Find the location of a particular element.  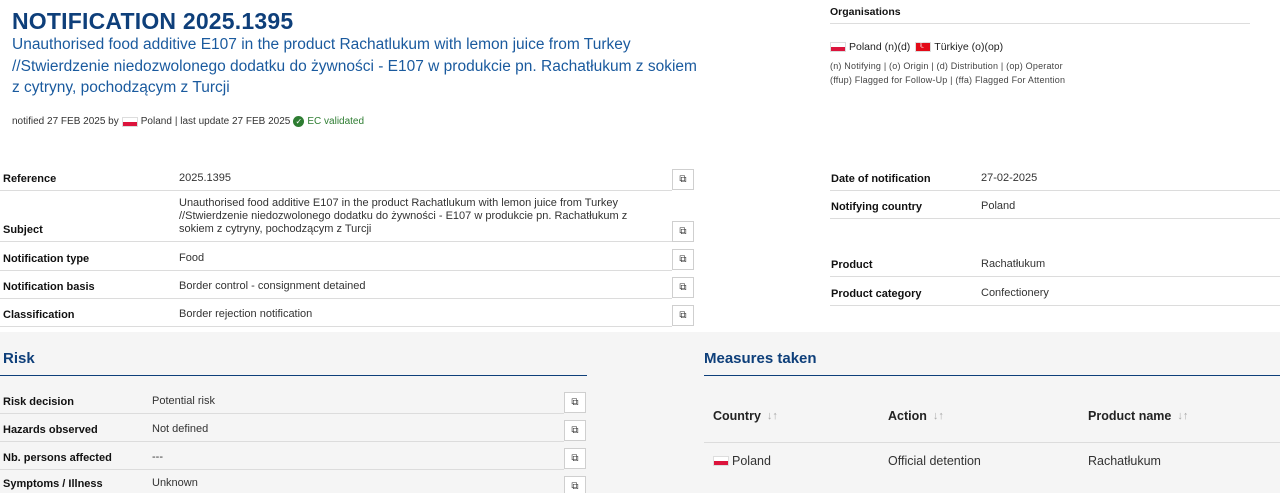

organisations-list: Poland (n)(d) Türkiye (o)(op) is located at coordinates (1040, 46).